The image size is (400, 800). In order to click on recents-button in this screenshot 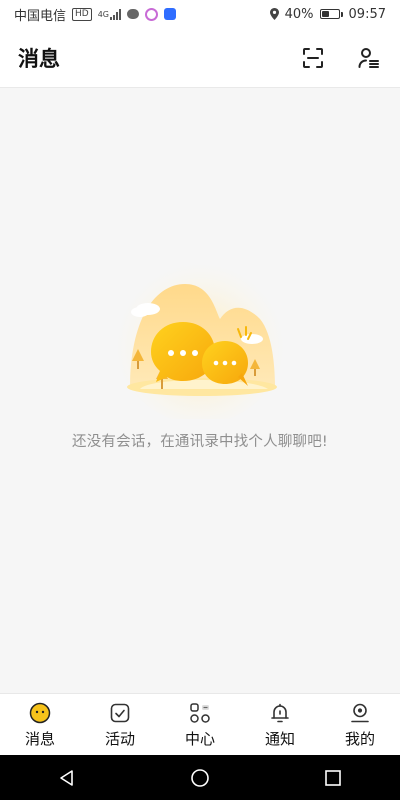, I will do `click(333, 778)`.